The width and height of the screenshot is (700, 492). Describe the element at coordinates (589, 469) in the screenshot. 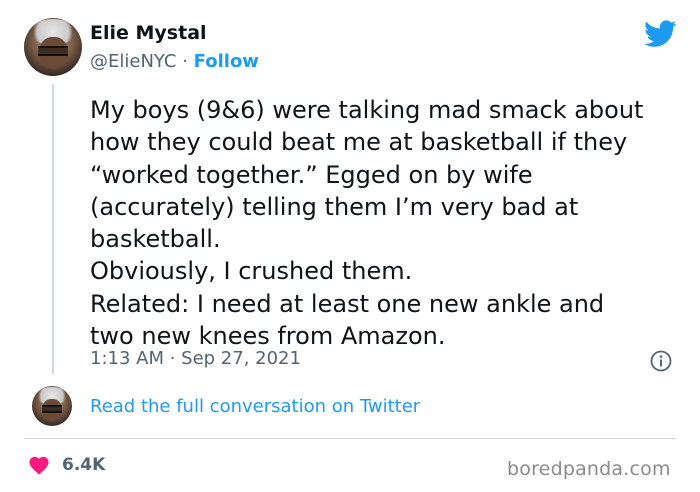

I see `watermark: boredpanda.com` at that location.